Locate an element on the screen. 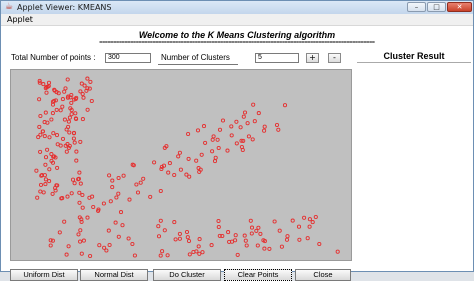 This screenshot has width=474, height=281. clusters-label-underline is located at coordinates (198, 64).